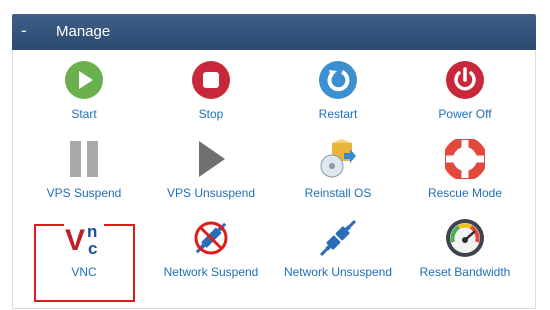 The image size is (550, 310). Describe the element at coordinates (338, 114) in the screenshot. I see `restart-label: Restart` at that location.